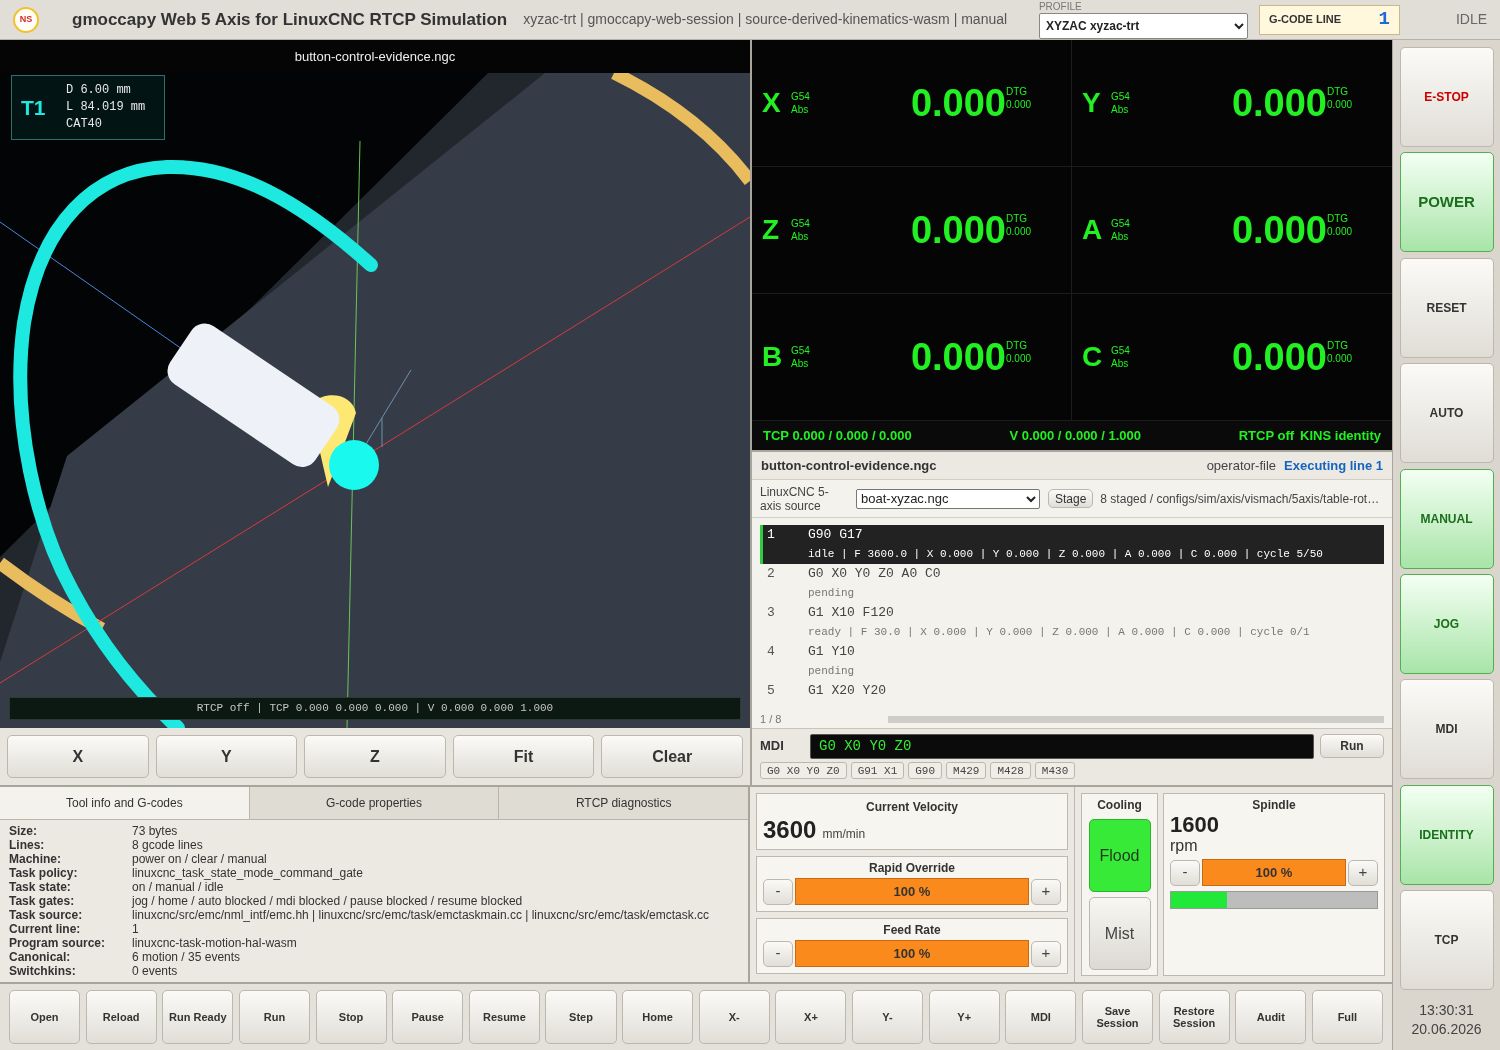  Describe the element at coordinates (375, 756) in the screenshot. I see `view-button: Z` at that location.